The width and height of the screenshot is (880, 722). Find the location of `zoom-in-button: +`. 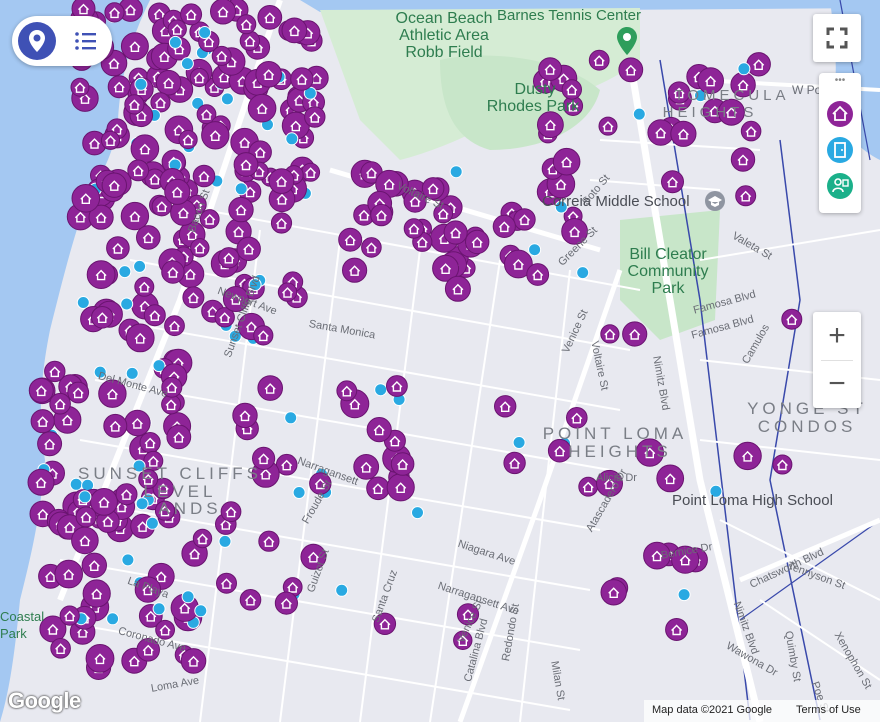

zoom-in-button: + is located at coordinates (837, 336).